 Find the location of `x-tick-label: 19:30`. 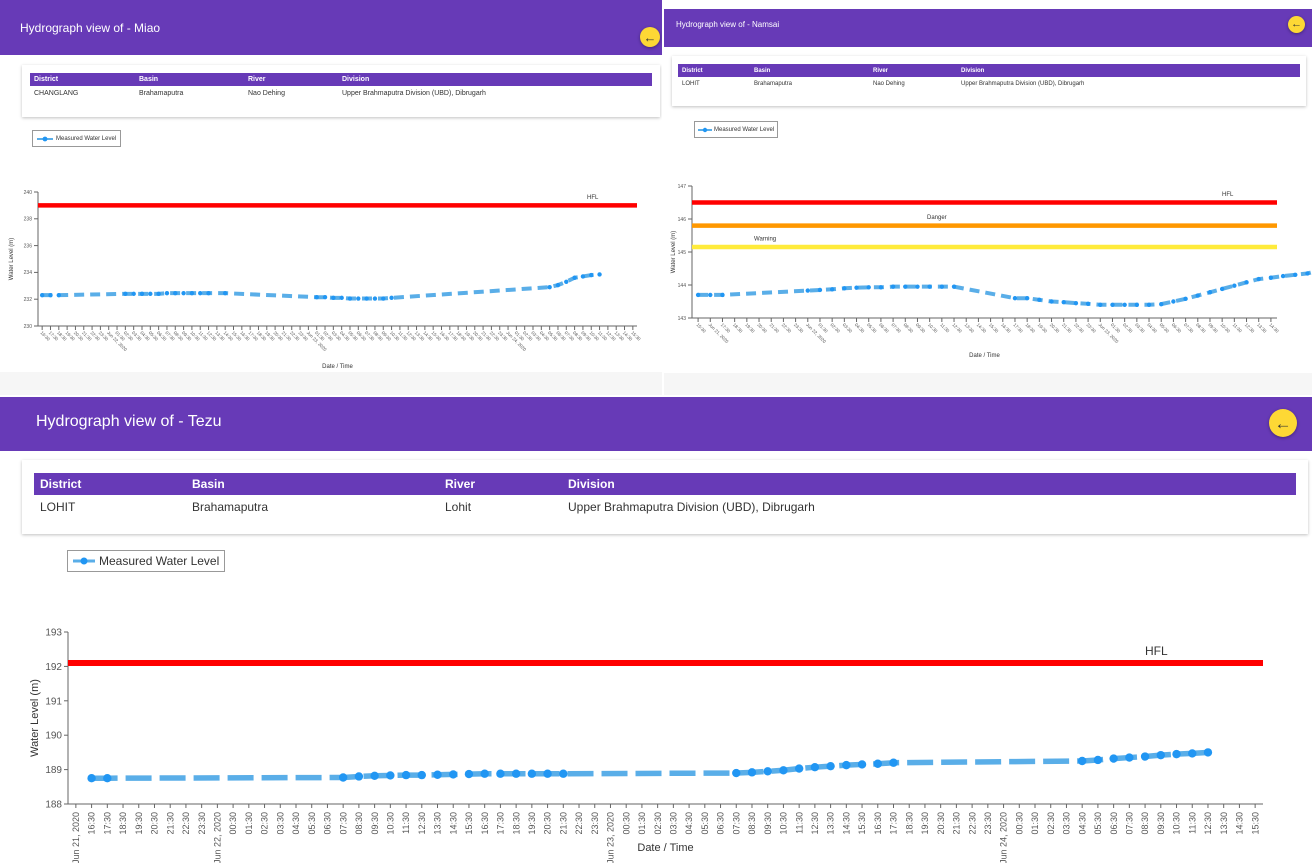

x-tick-label: 19:30 is located at coordinates (1043, 328).